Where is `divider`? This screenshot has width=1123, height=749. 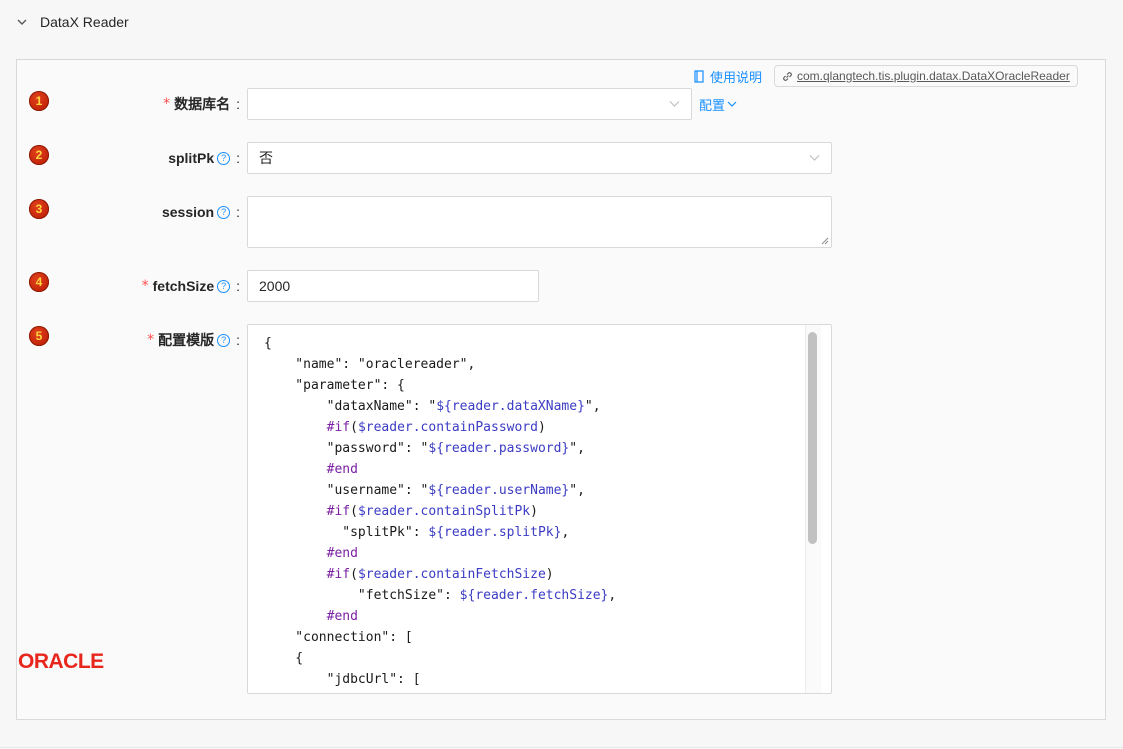 divider is located at coordinates (561, 747).